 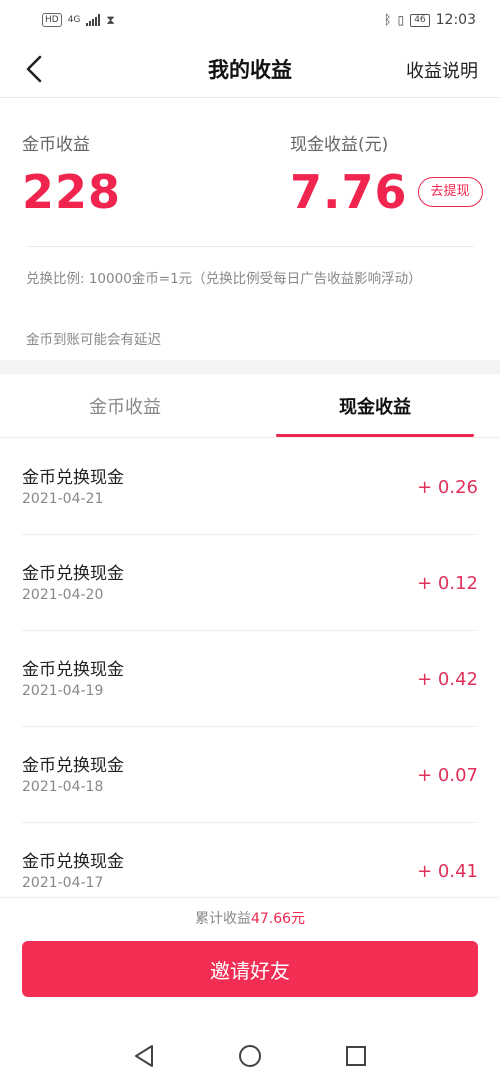 What do you see at coordinates (455, 20) in the screenshot?
I see `status-time: 12:03` at bounding box center [455, 20].